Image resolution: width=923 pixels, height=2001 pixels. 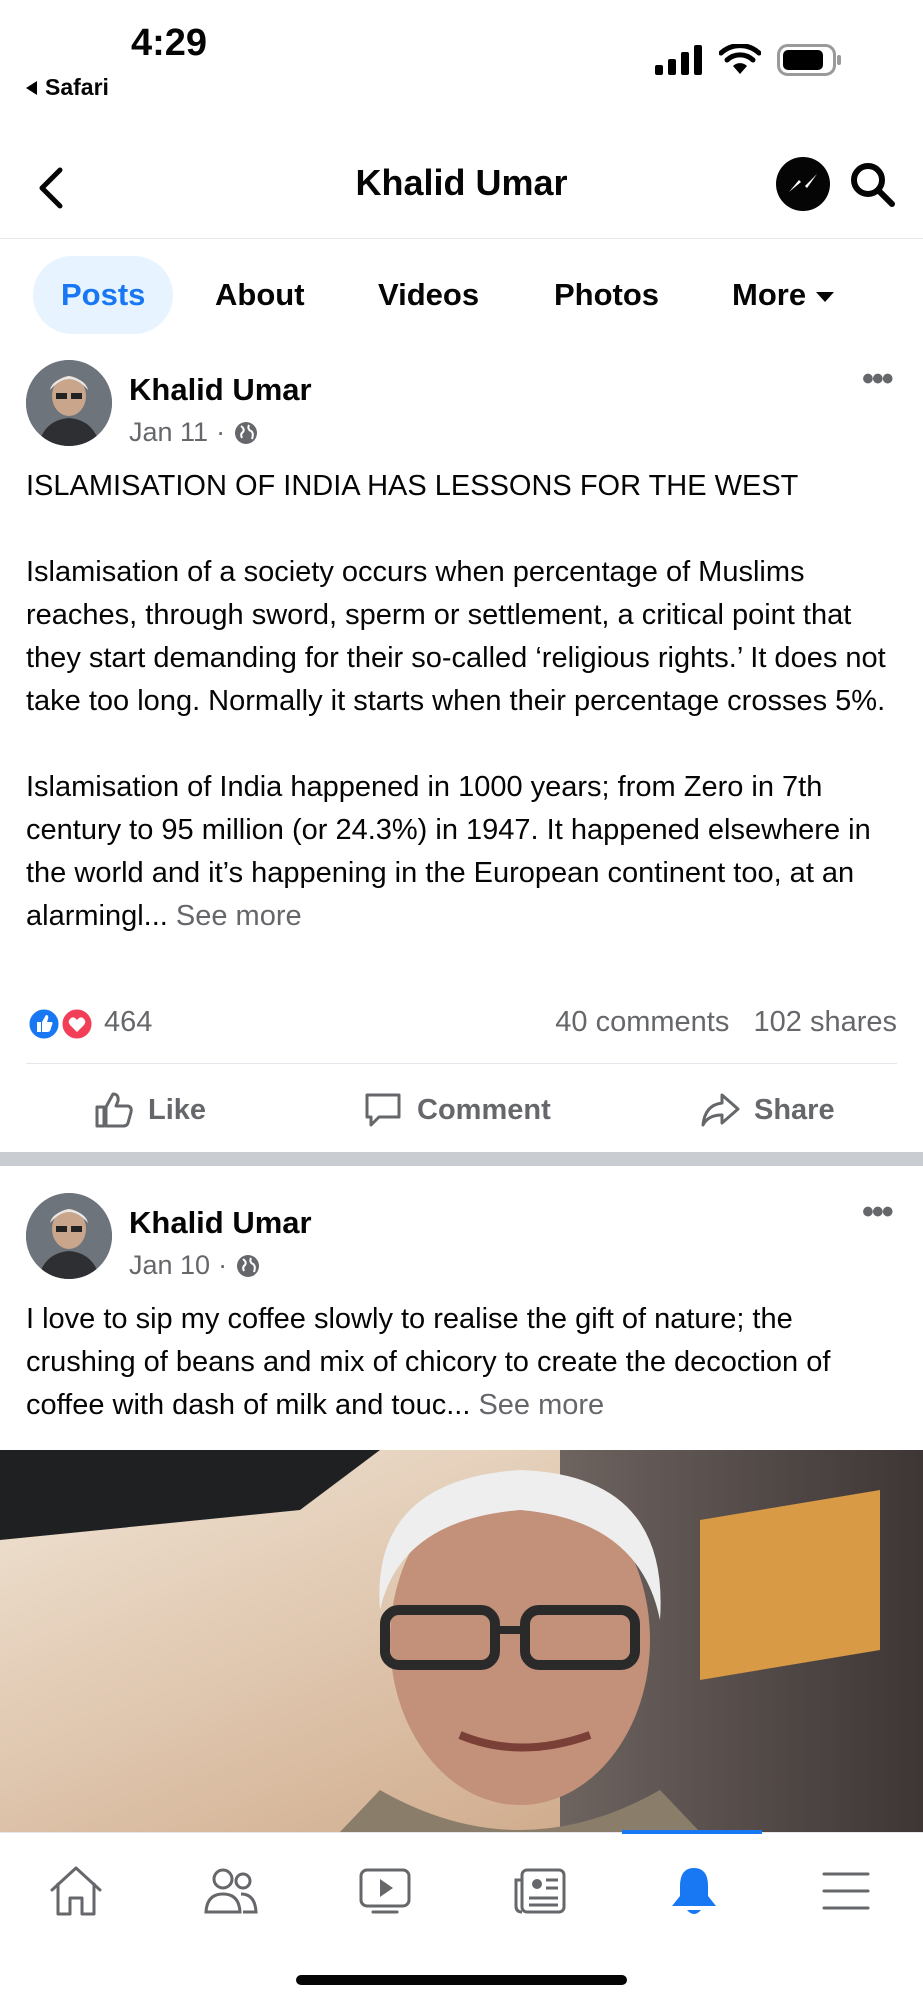 I want to click on back-app-label: Safari, so click(x=77, y=87).